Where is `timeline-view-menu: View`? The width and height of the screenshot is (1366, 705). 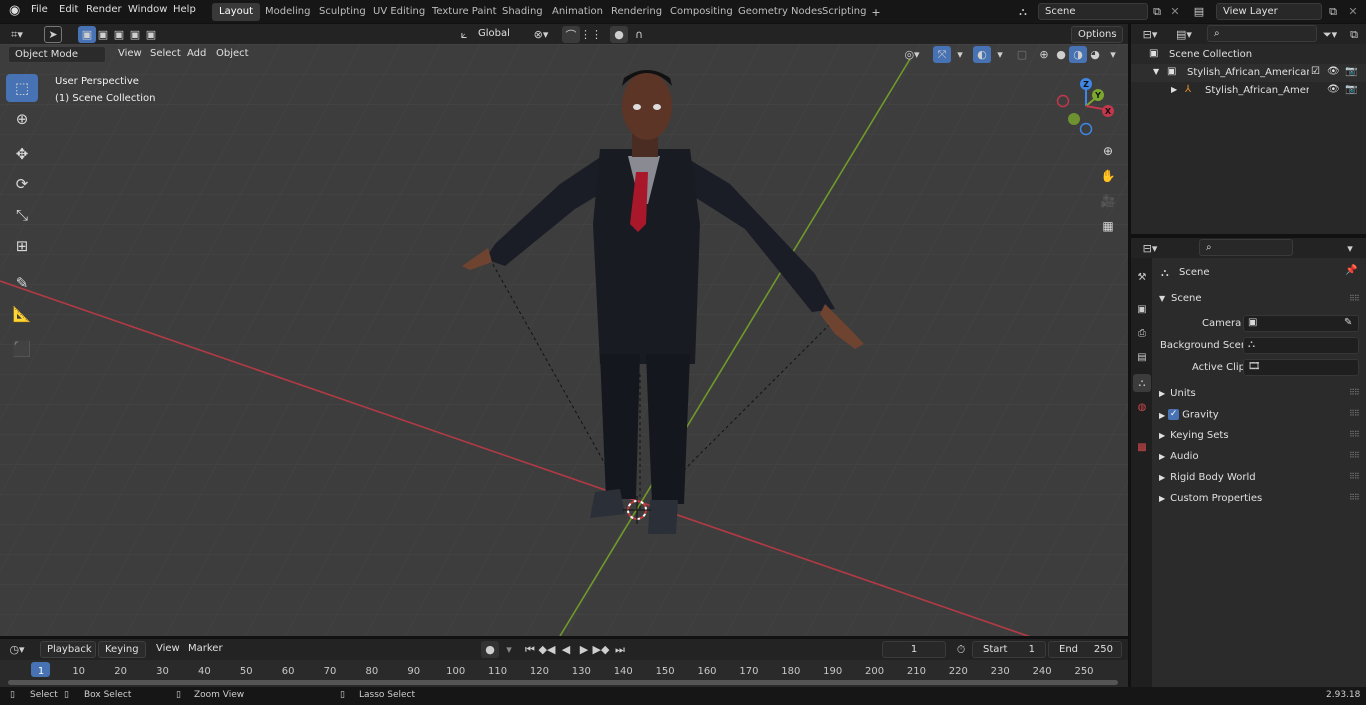 timeline-view-menu: View is located at coordinates (168, 649).